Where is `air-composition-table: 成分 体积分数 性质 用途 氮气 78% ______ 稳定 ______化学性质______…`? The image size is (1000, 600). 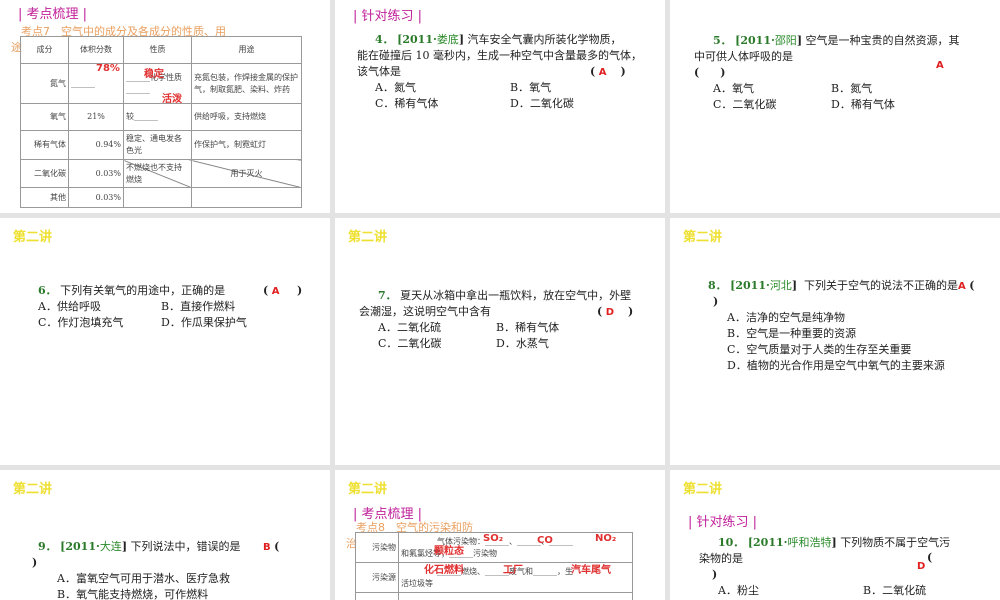 air-composition-table: 成分 体积分数 性质 用途 氮气 78% ______ 稳定 ______化学性质______… is located at coordinates (161, 122).